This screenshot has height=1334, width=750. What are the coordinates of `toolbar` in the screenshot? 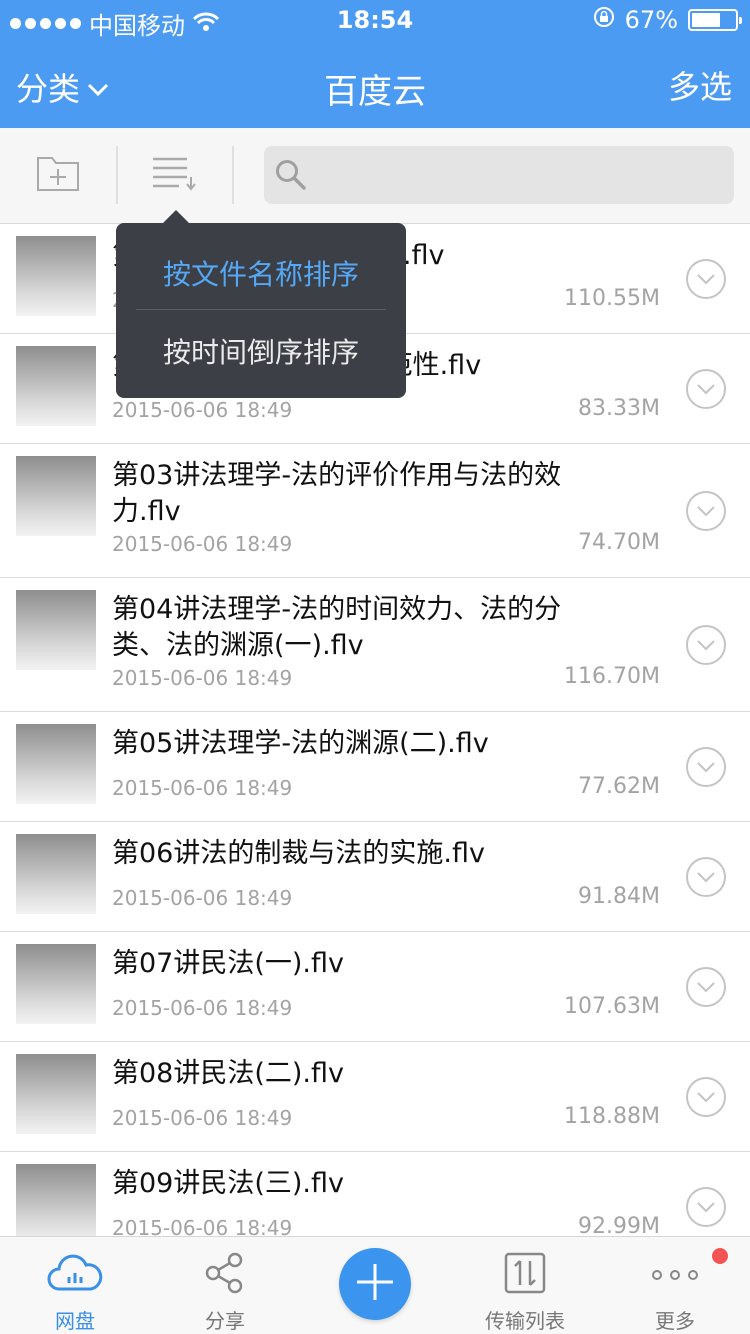 It's located at (375, 176).